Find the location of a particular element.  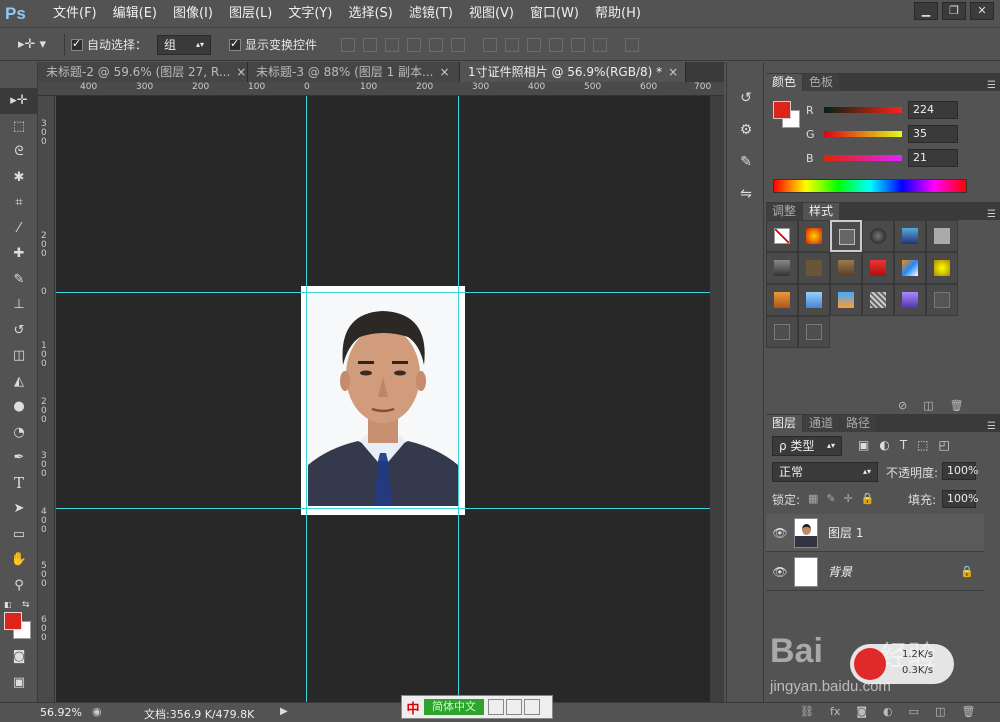

channel-r-slider is located at coordinates (863, 110).